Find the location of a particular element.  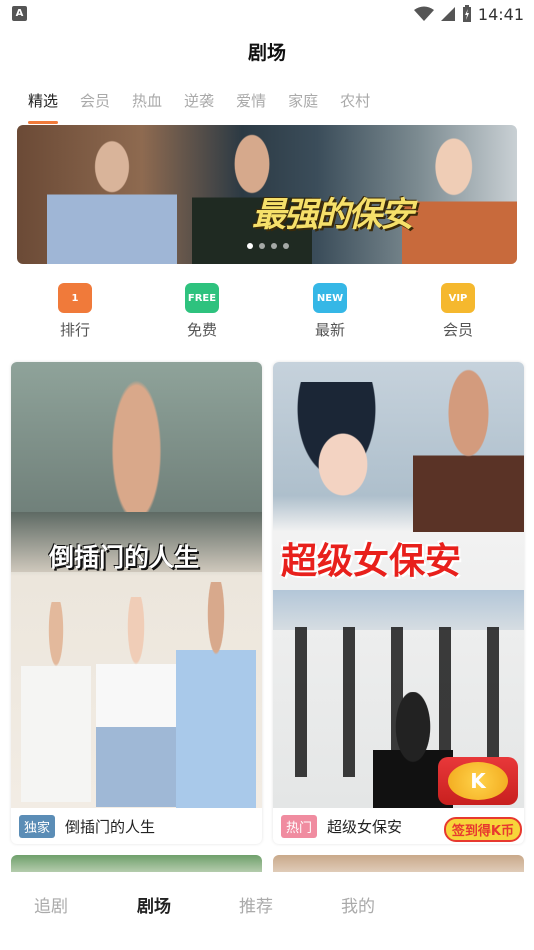

quick-link-label: 免费 is located at coordinates (201, 330).